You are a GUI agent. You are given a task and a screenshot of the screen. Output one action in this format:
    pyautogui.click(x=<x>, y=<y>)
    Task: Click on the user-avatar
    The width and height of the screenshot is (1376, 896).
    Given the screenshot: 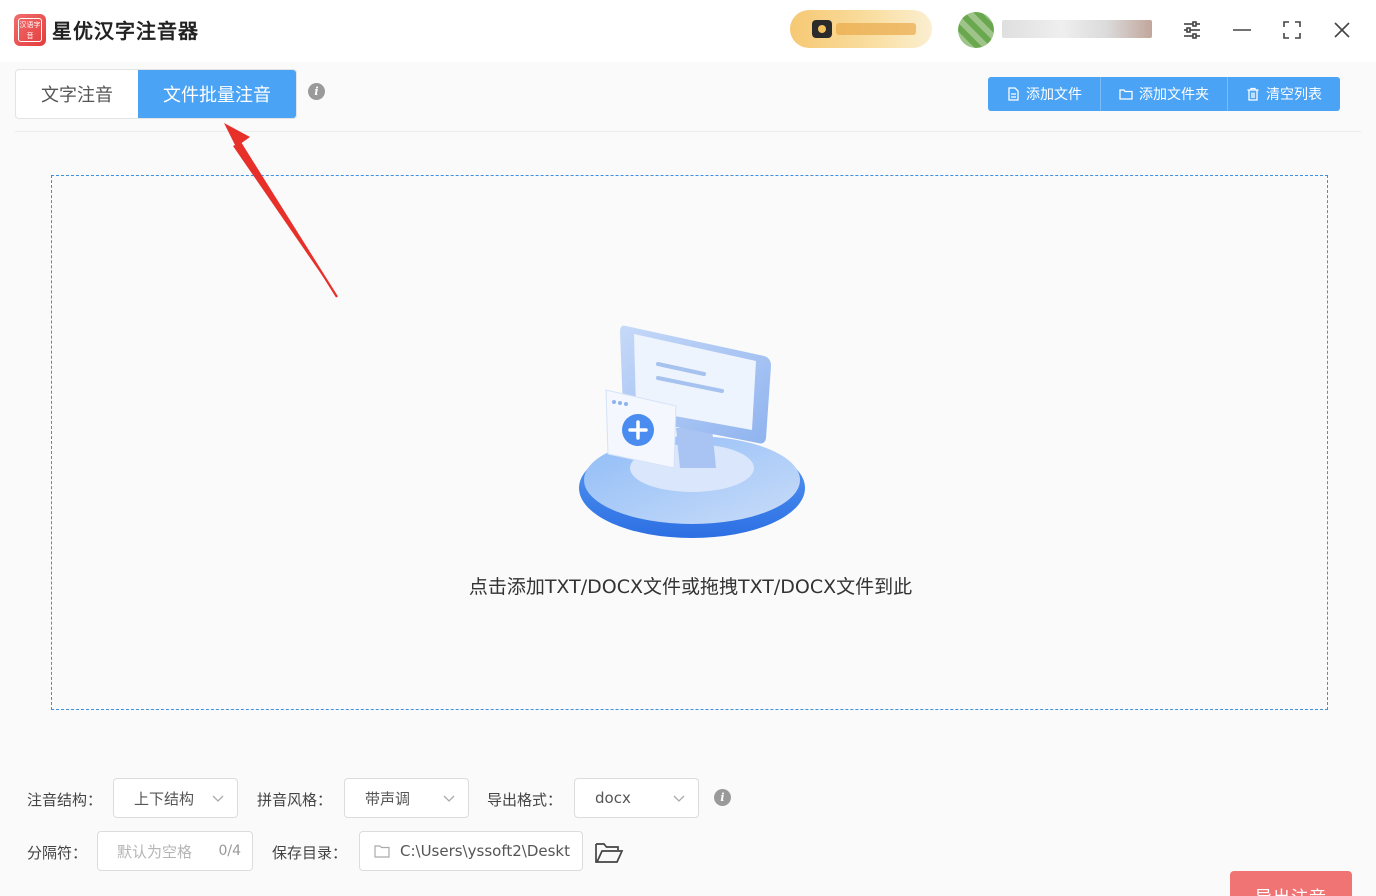 What is the action you would take?
    pyautogui.click(x=976, y=30)
    